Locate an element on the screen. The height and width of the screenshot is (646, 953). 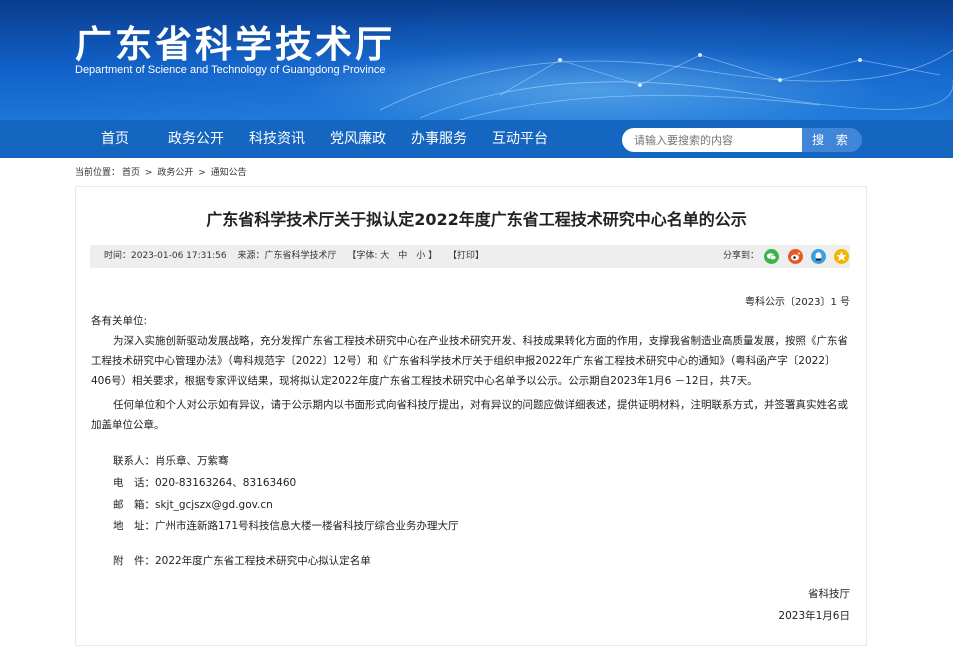
nav-item-integrity: 党风廉政 is located at coordinates (358, 139).